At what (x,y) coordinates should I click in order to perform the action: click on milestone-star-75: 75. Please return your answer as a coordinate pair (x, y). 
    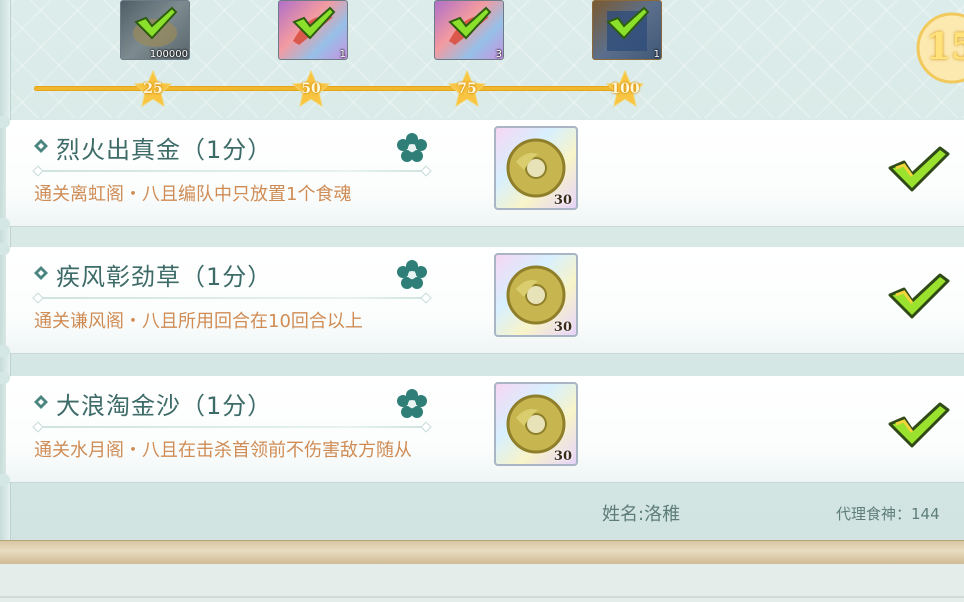
    Looking at the image, I should click on (467, 88).